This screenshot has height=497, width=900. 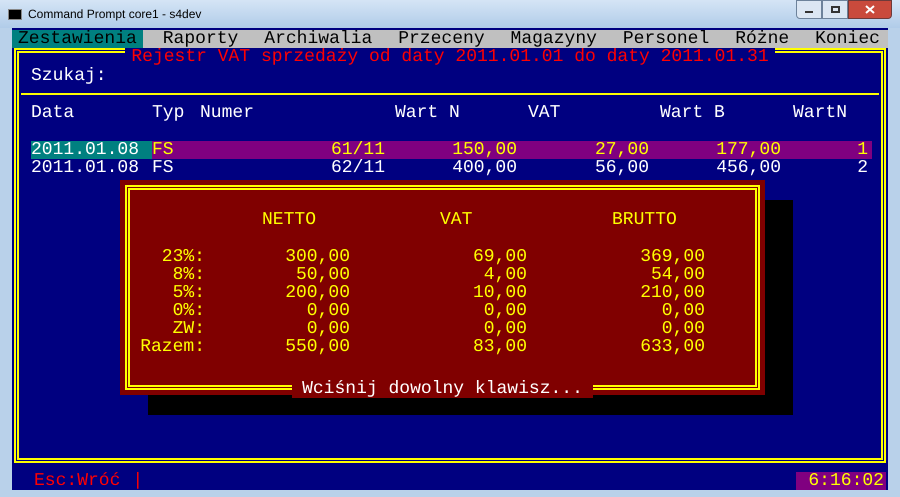 What do you see at coordinates (188, 311) in the screenshot?
I see `rate-label: 0%:` at bounding box center [188, 311].